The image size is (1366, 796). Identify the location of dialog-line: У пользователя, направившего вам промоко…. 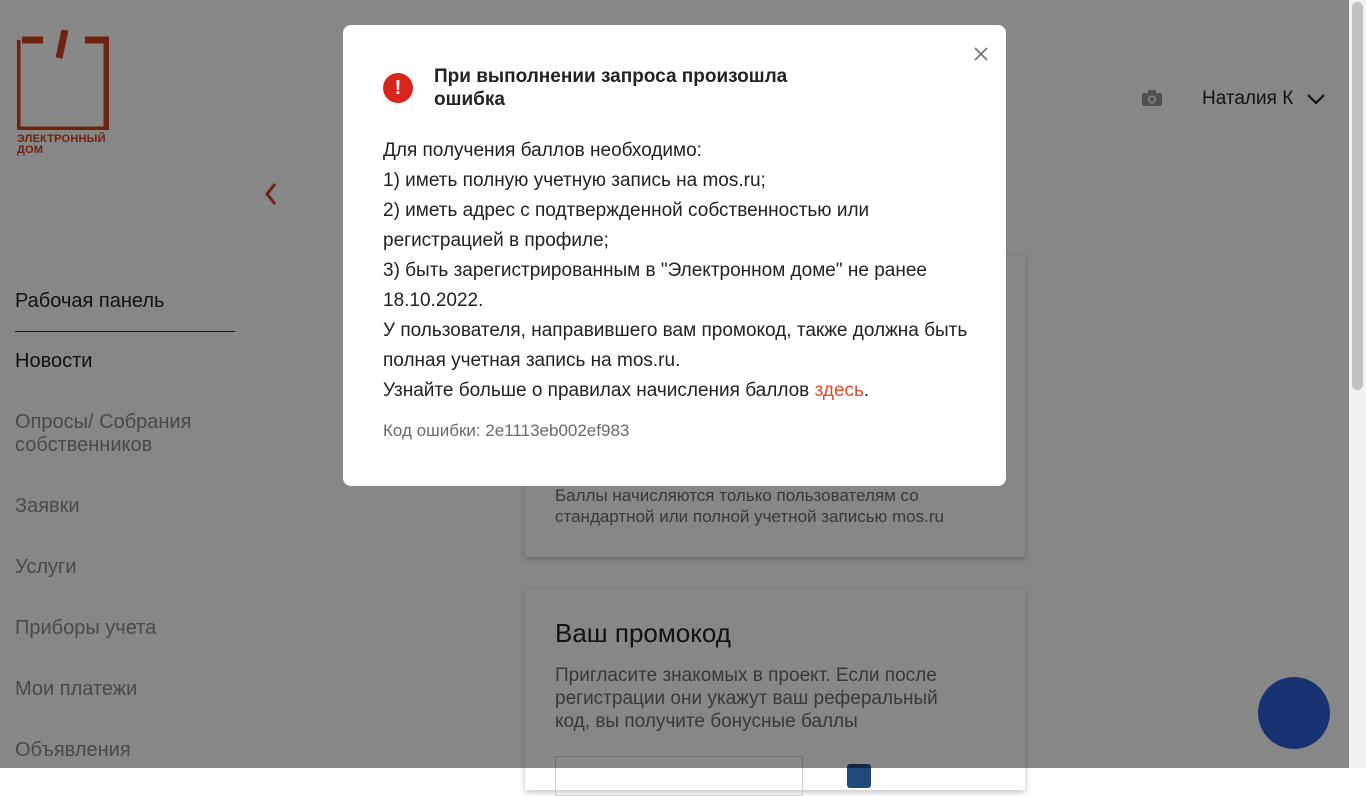
(675, 345).